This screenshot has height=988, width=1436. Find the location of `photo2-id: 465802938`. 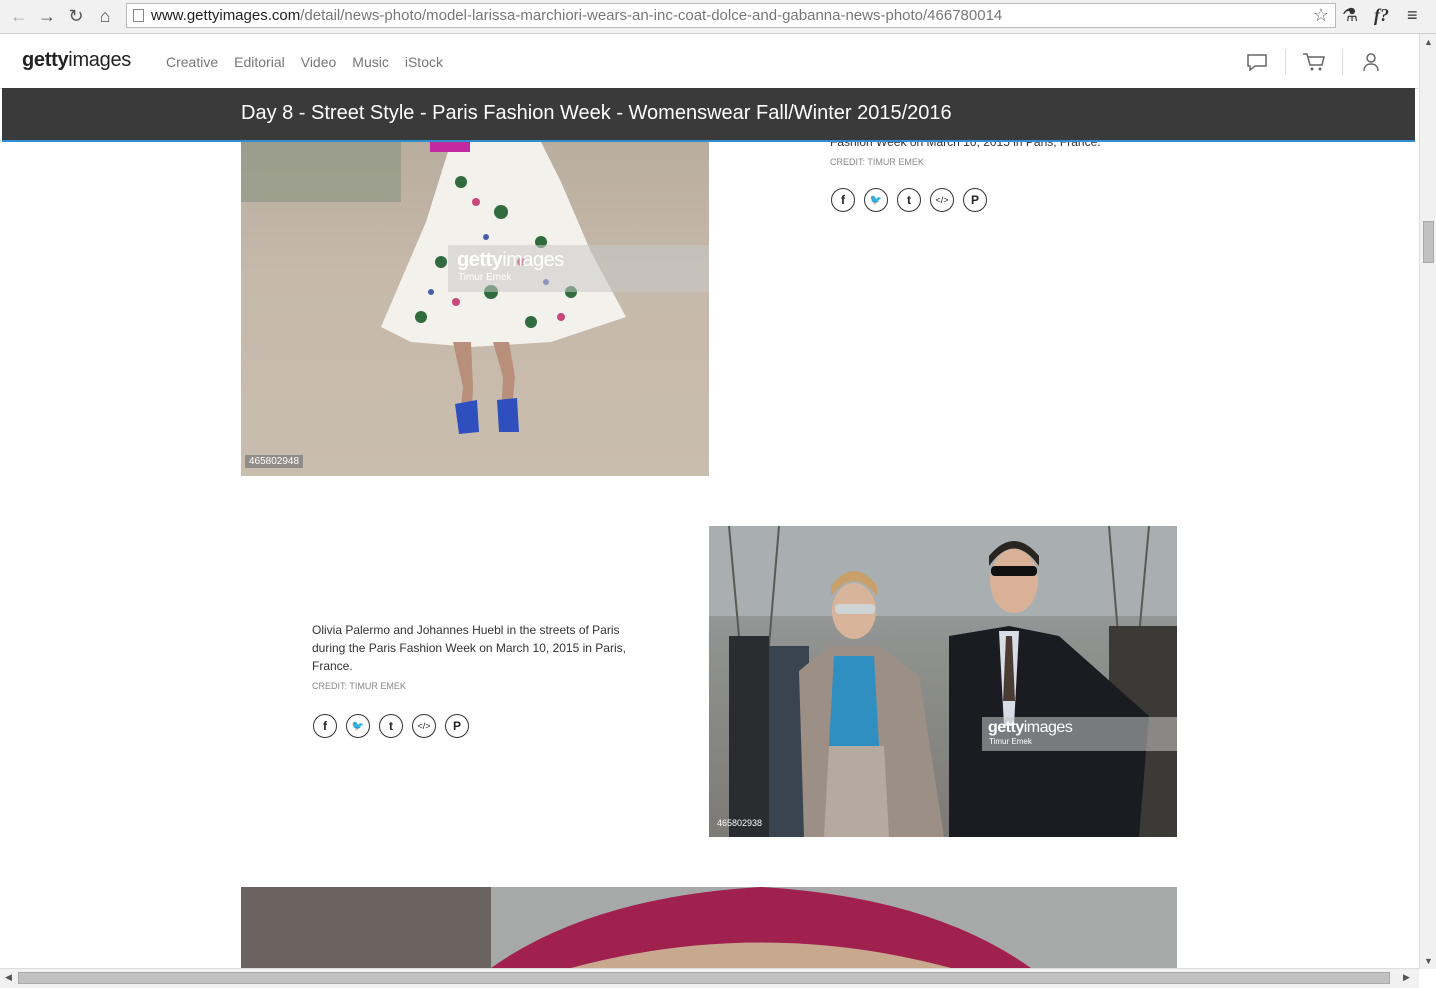

photo2-id: 465802938 is located at coordinates (740, 823).